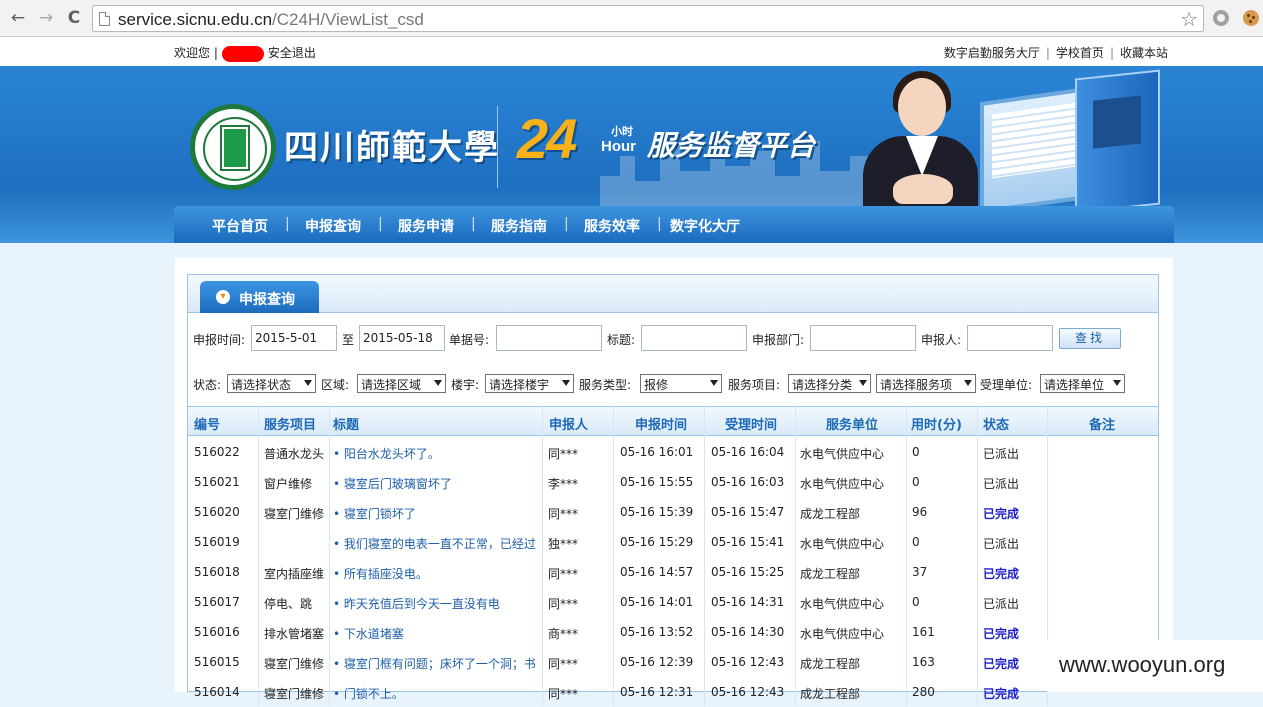  I want to click on cell-mins: 37, so click(920, 572).